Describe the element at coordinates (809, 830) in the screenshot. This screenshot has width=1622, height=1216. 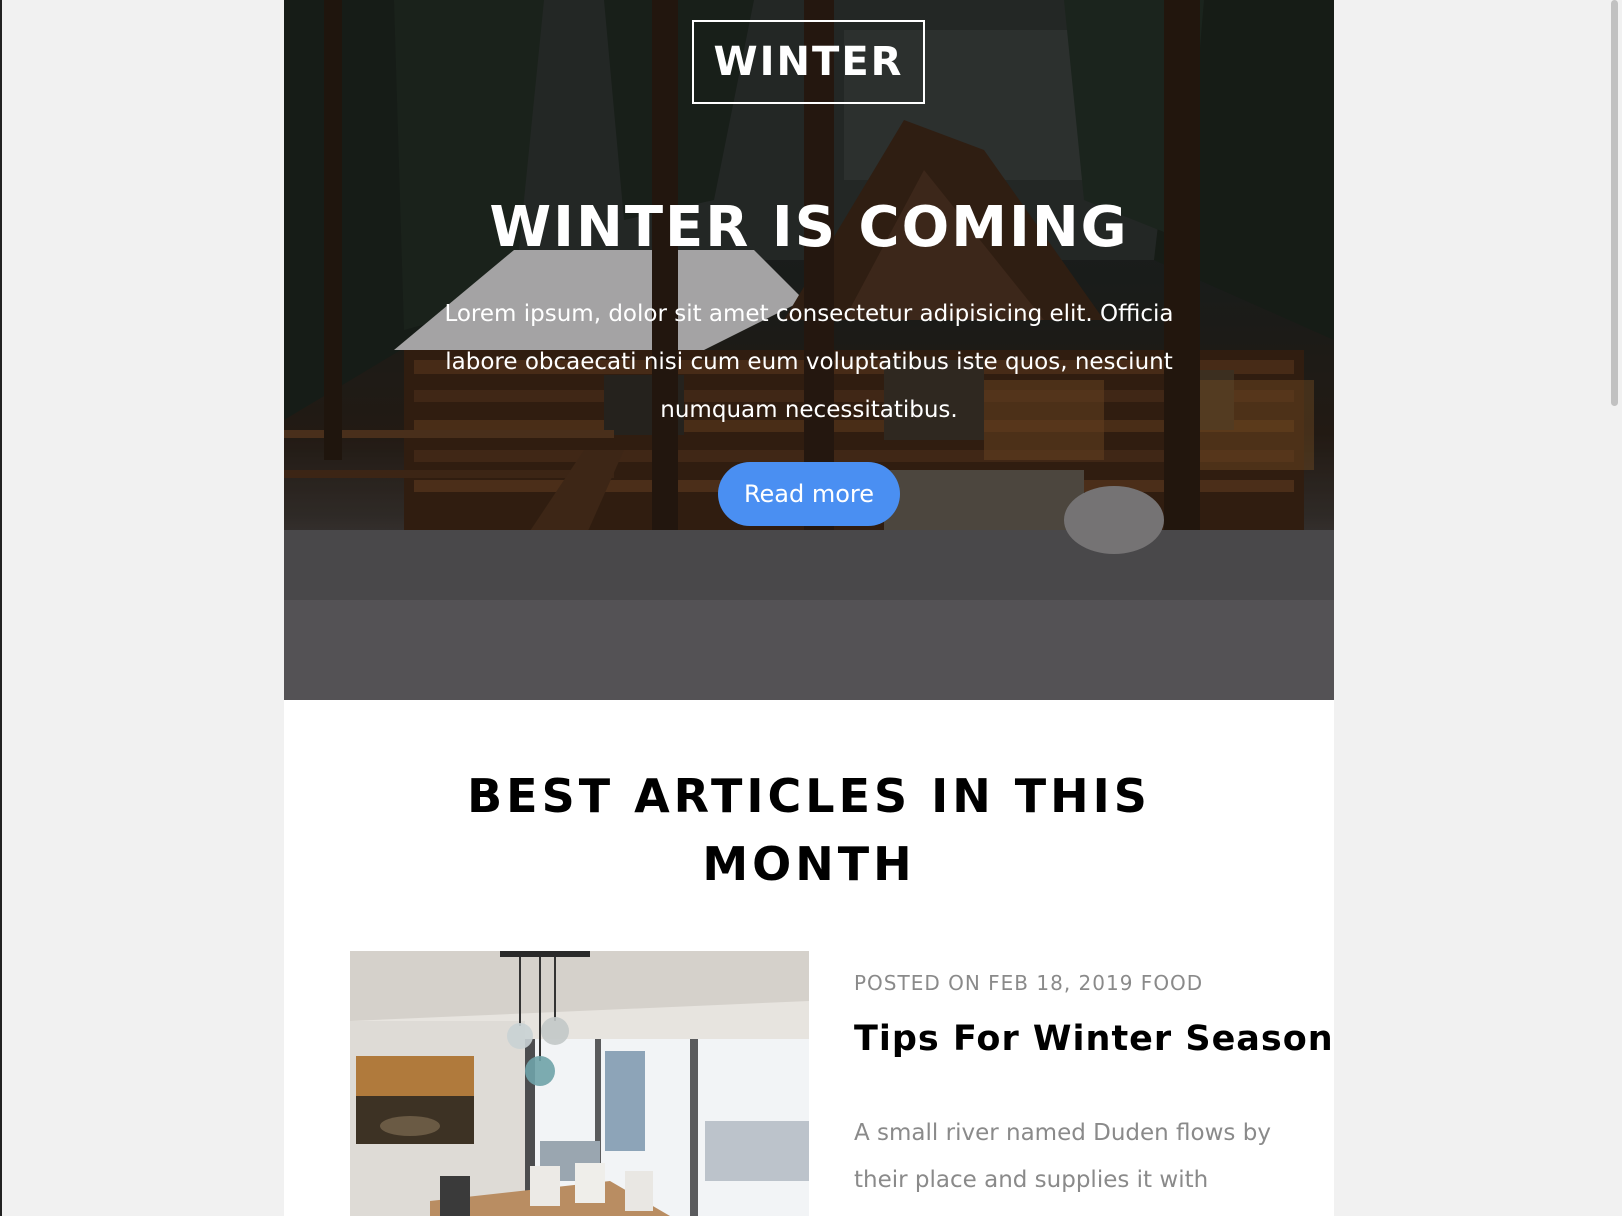
I see `section-title: BEST ARTICLES IN THIS MONTH` at that location.